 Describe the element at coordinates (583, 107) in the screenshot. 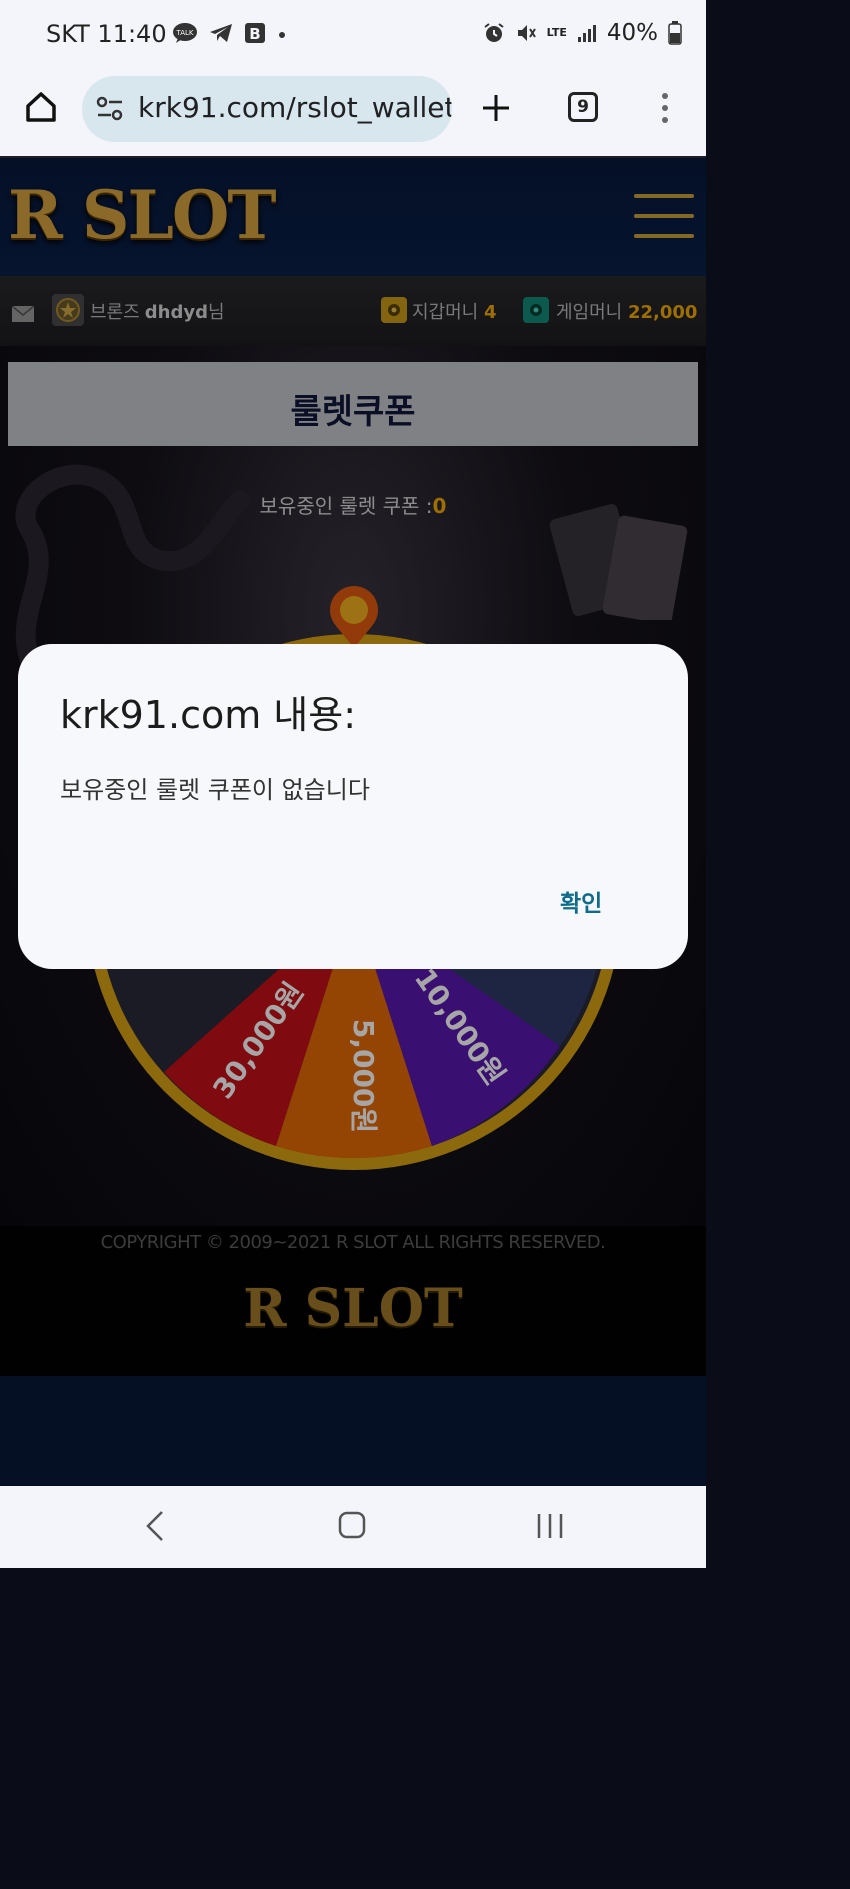

I see `tabs-icon: 9` at that location.